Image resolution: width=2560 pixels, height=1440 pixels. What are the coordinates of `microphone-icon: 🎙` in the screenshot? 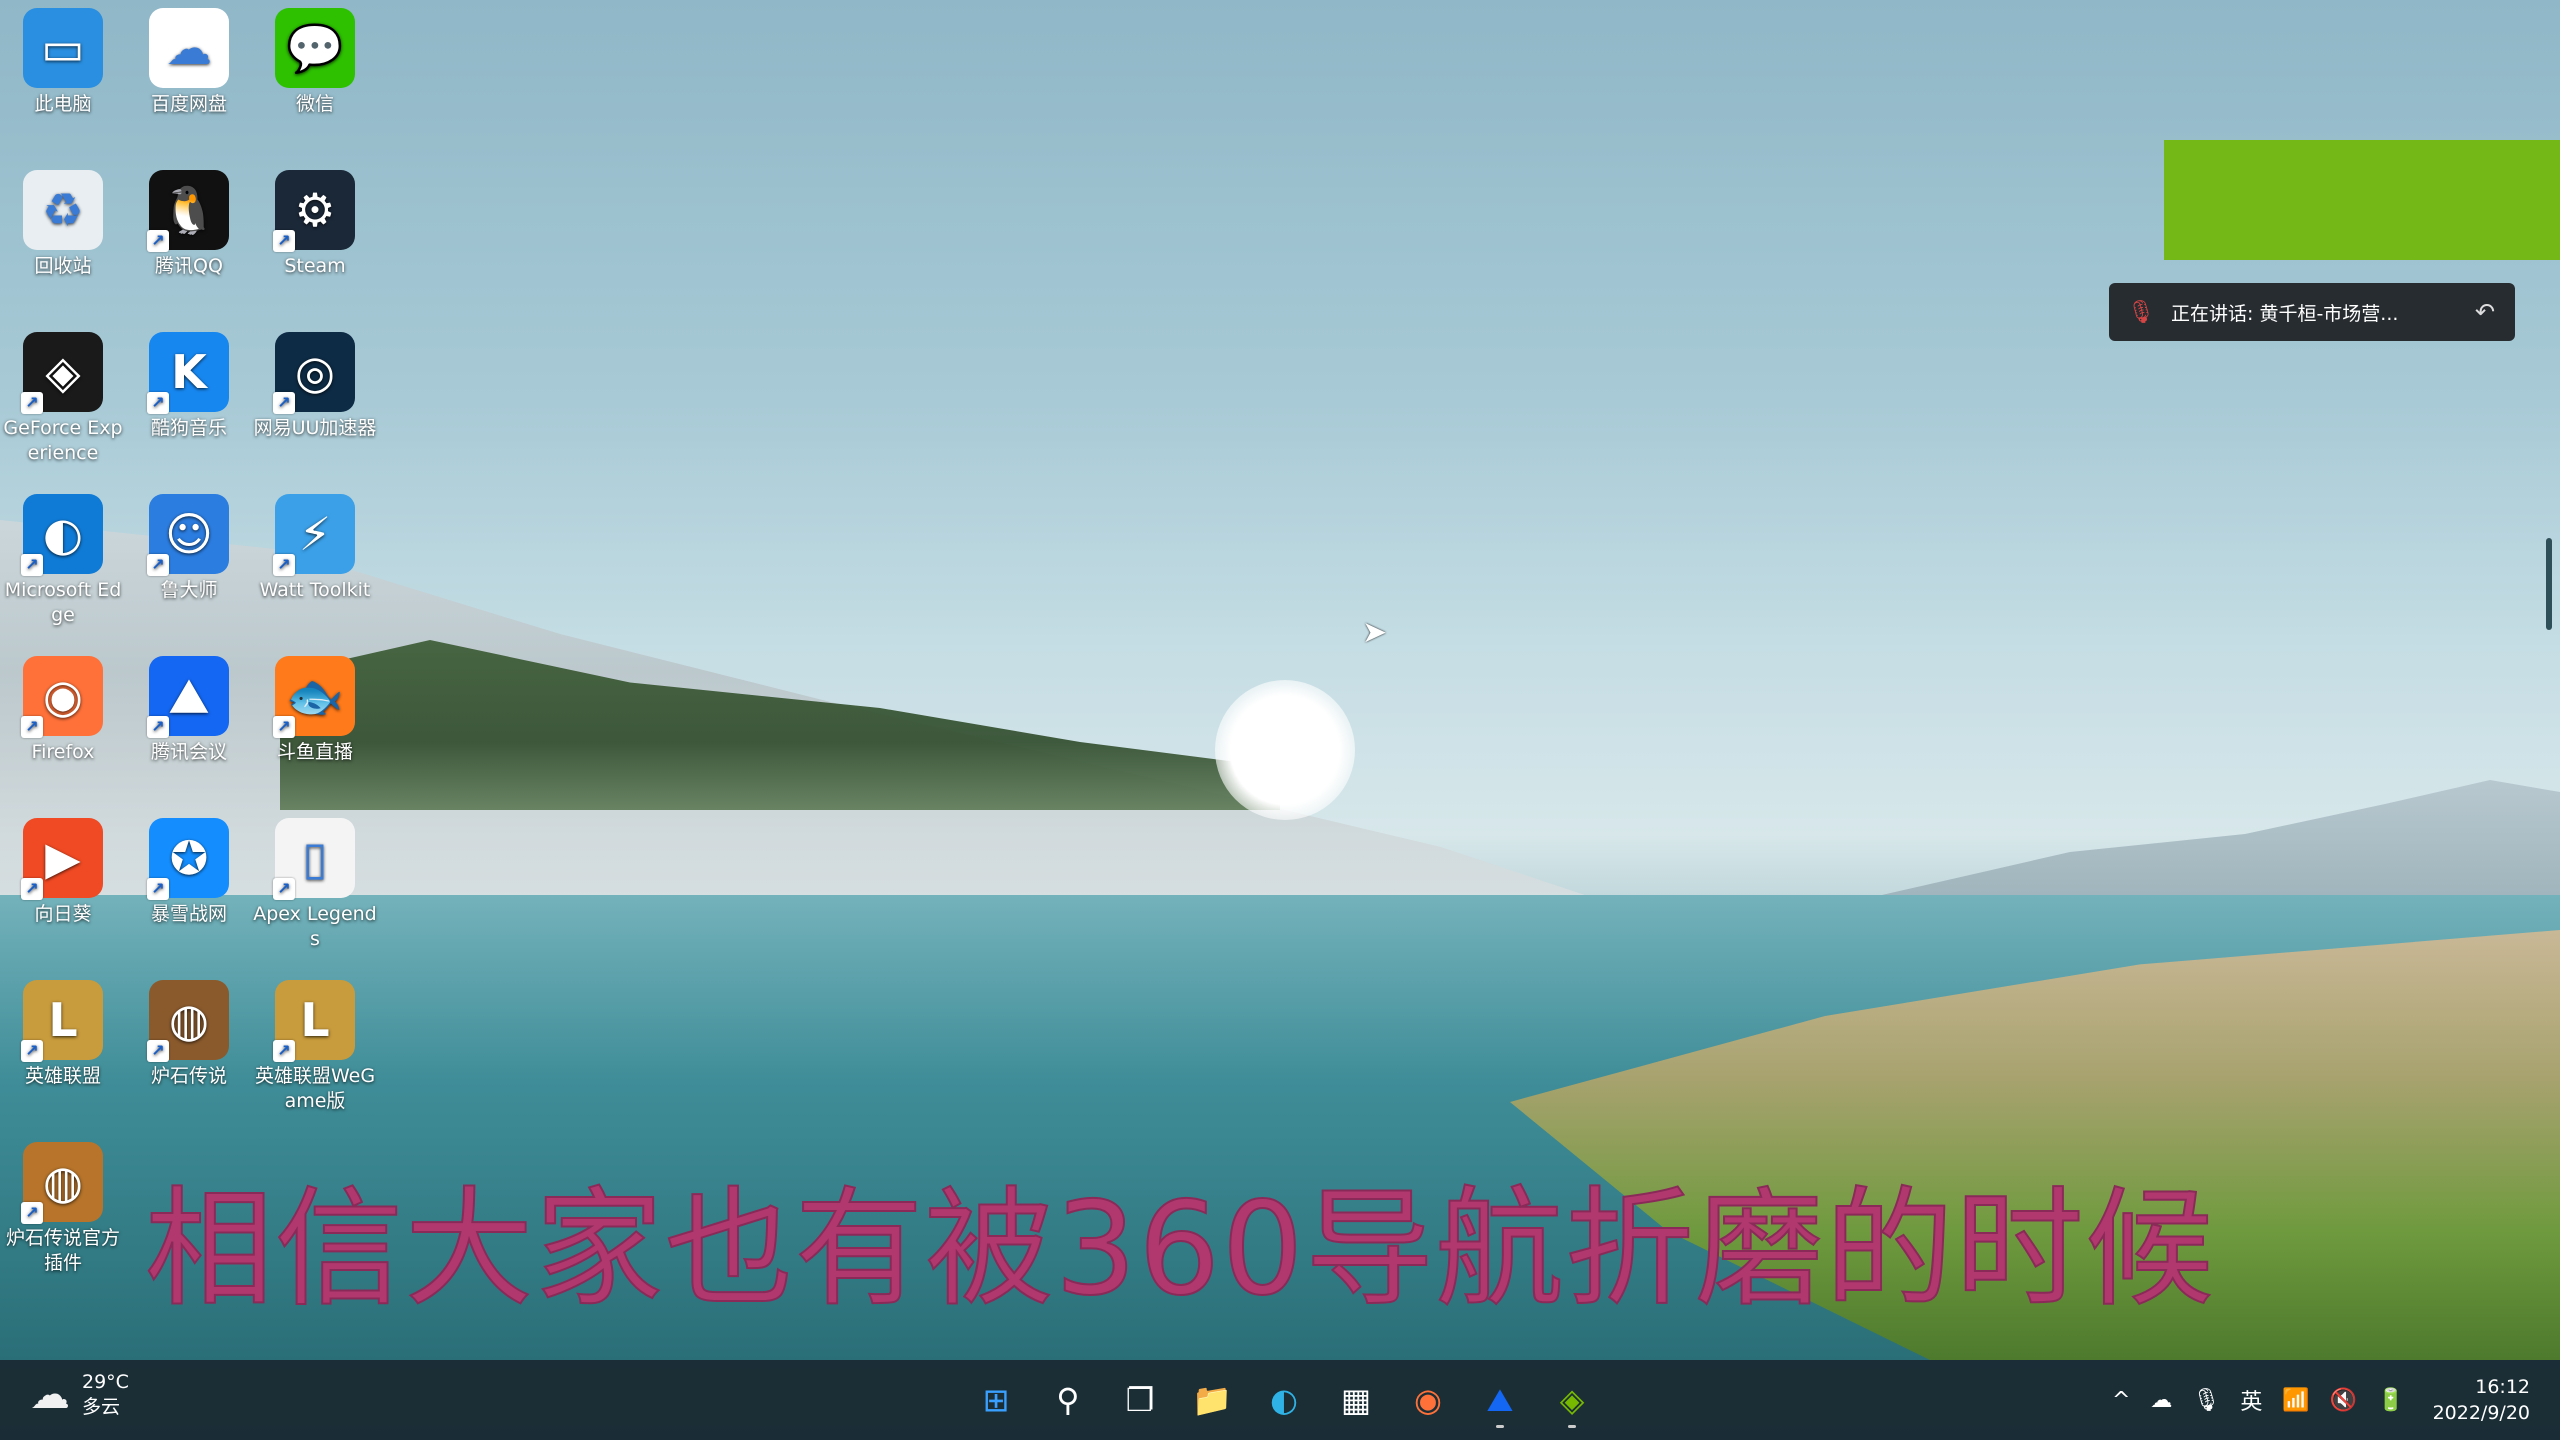 It's located at (2206, 1400).